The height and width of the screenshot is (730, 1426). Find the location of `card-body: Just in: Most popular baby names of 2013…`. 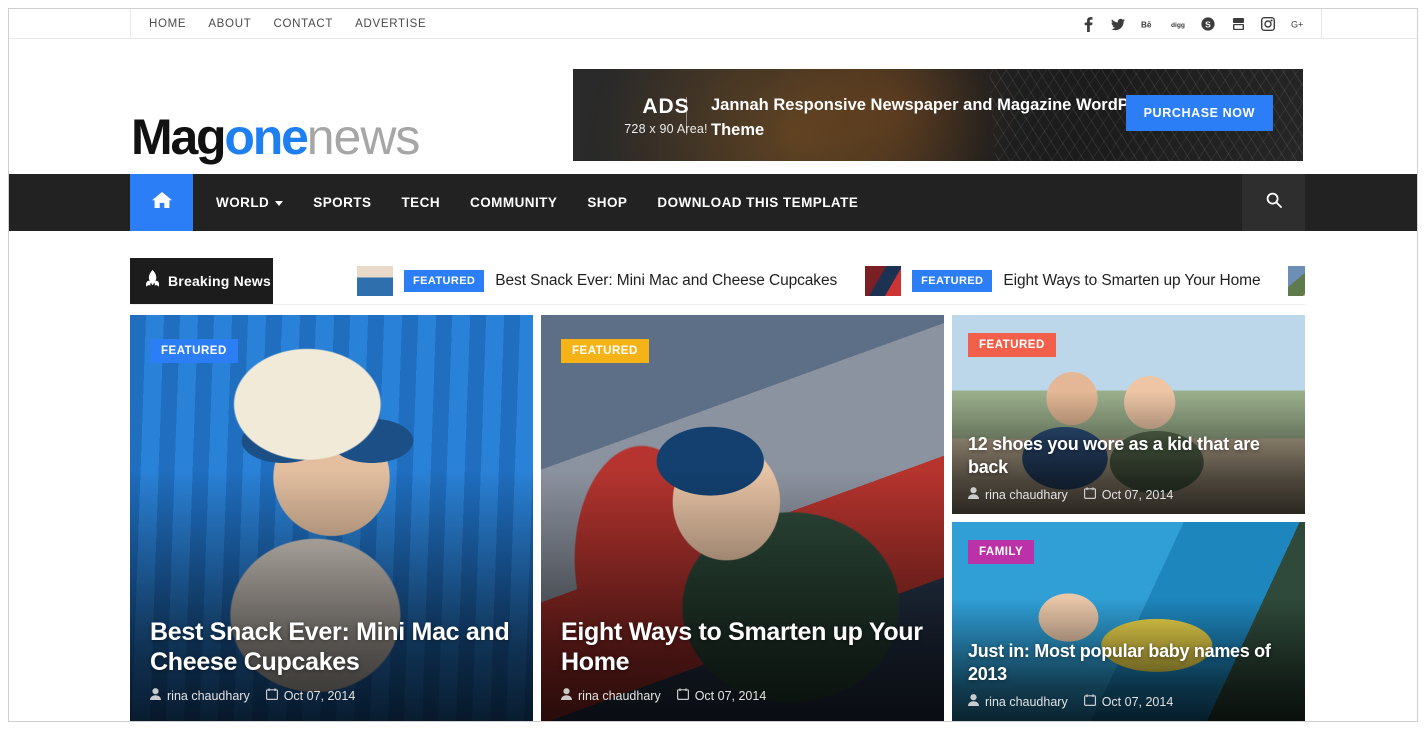

card-body: Just in: Most popular baby names of 2013… is located at coordinates (1128, 674).